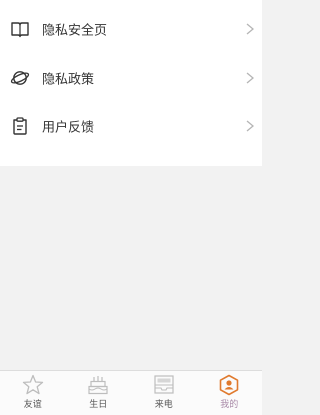  I want to click on birthday-cake-icon, so click(98, 385).